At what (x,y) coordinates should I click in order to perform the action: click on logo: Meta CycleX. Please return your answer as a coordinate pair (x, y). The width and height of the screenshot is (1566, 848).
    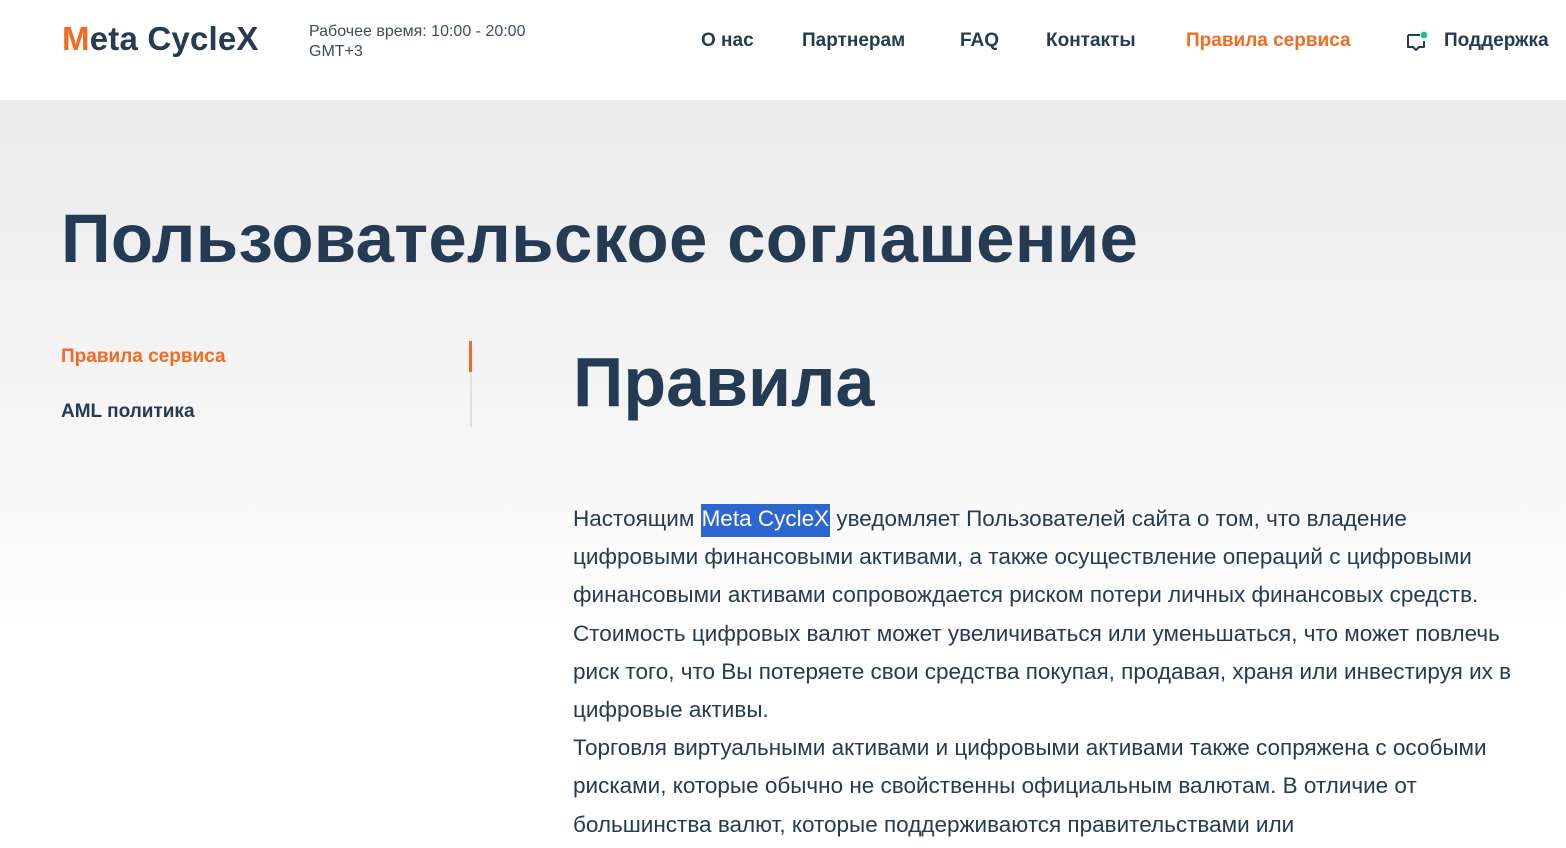
    Looking at the image, I should click on (160, 39).